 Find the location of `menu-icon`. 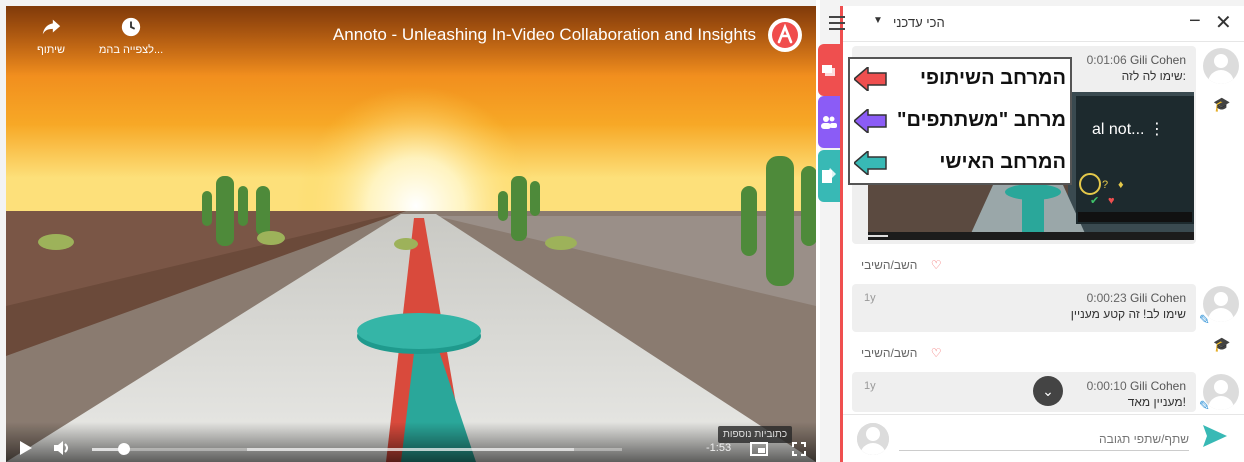

menu-icon is located at coordinates (837, 25).